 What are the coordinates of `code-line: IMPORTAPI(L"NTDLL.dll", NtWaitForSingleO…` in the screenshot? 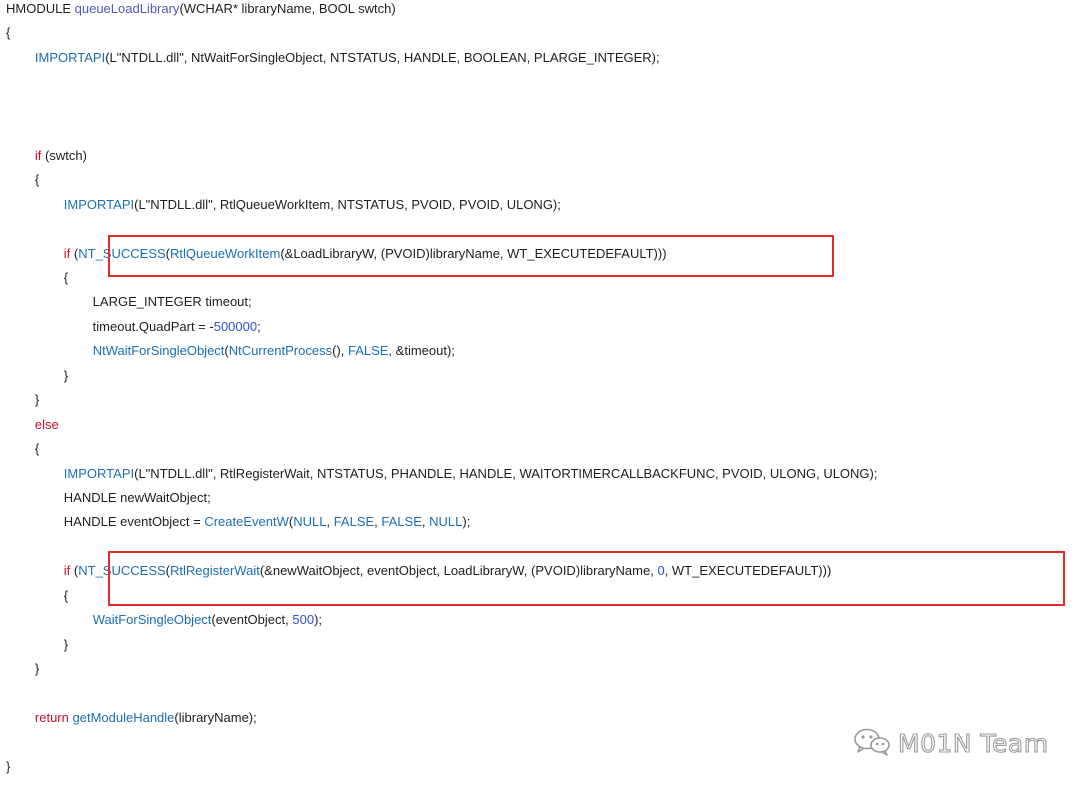 It's located at (333, 58).